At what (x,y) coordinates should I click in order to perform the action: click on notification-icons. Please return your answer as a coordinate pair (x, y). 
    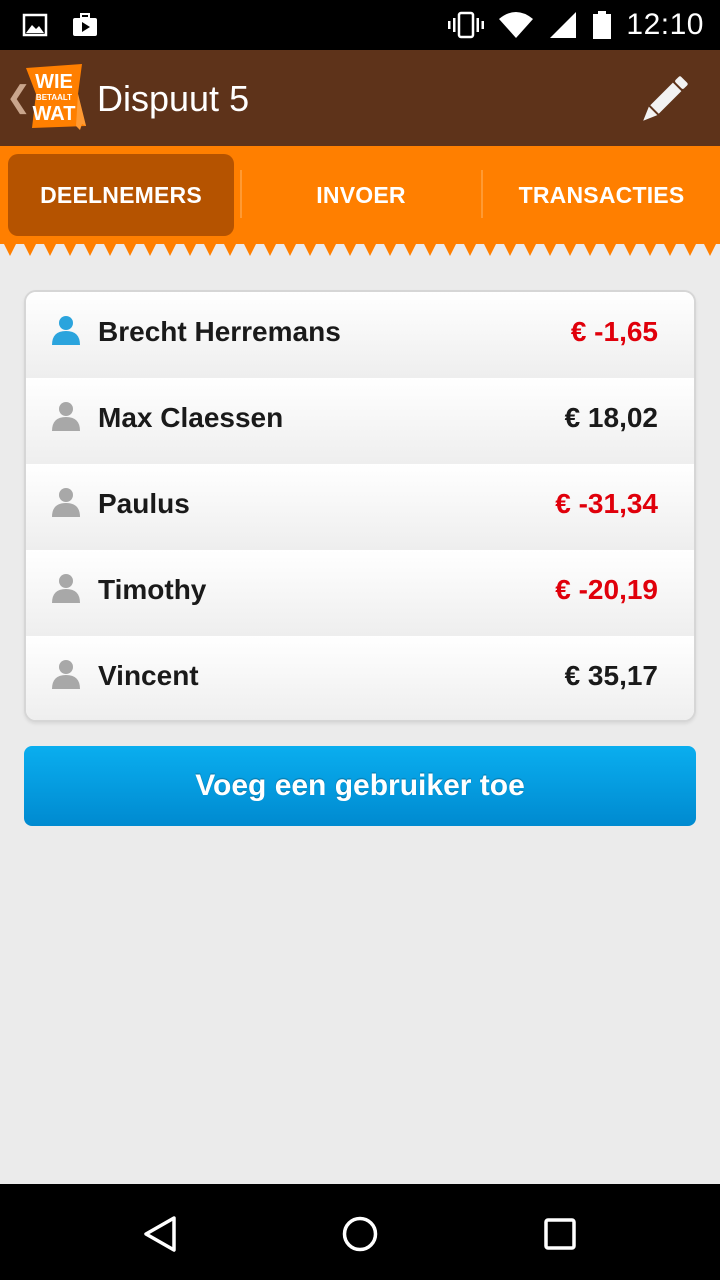
    Looking at the image, I should click on (61, 25).